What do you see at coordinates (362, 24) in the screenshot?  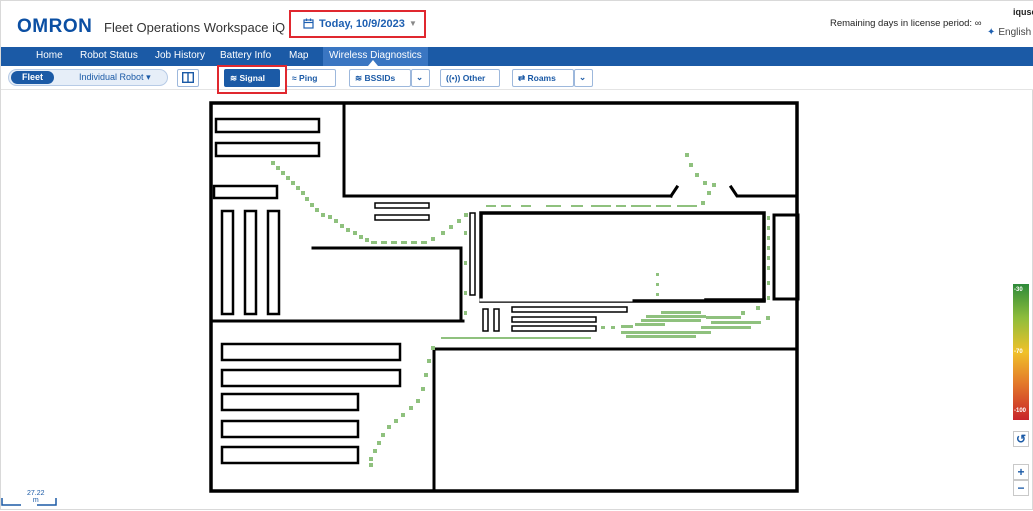 I see `date-label: Today, 10/9/2023` at bounding box center [362, 24].